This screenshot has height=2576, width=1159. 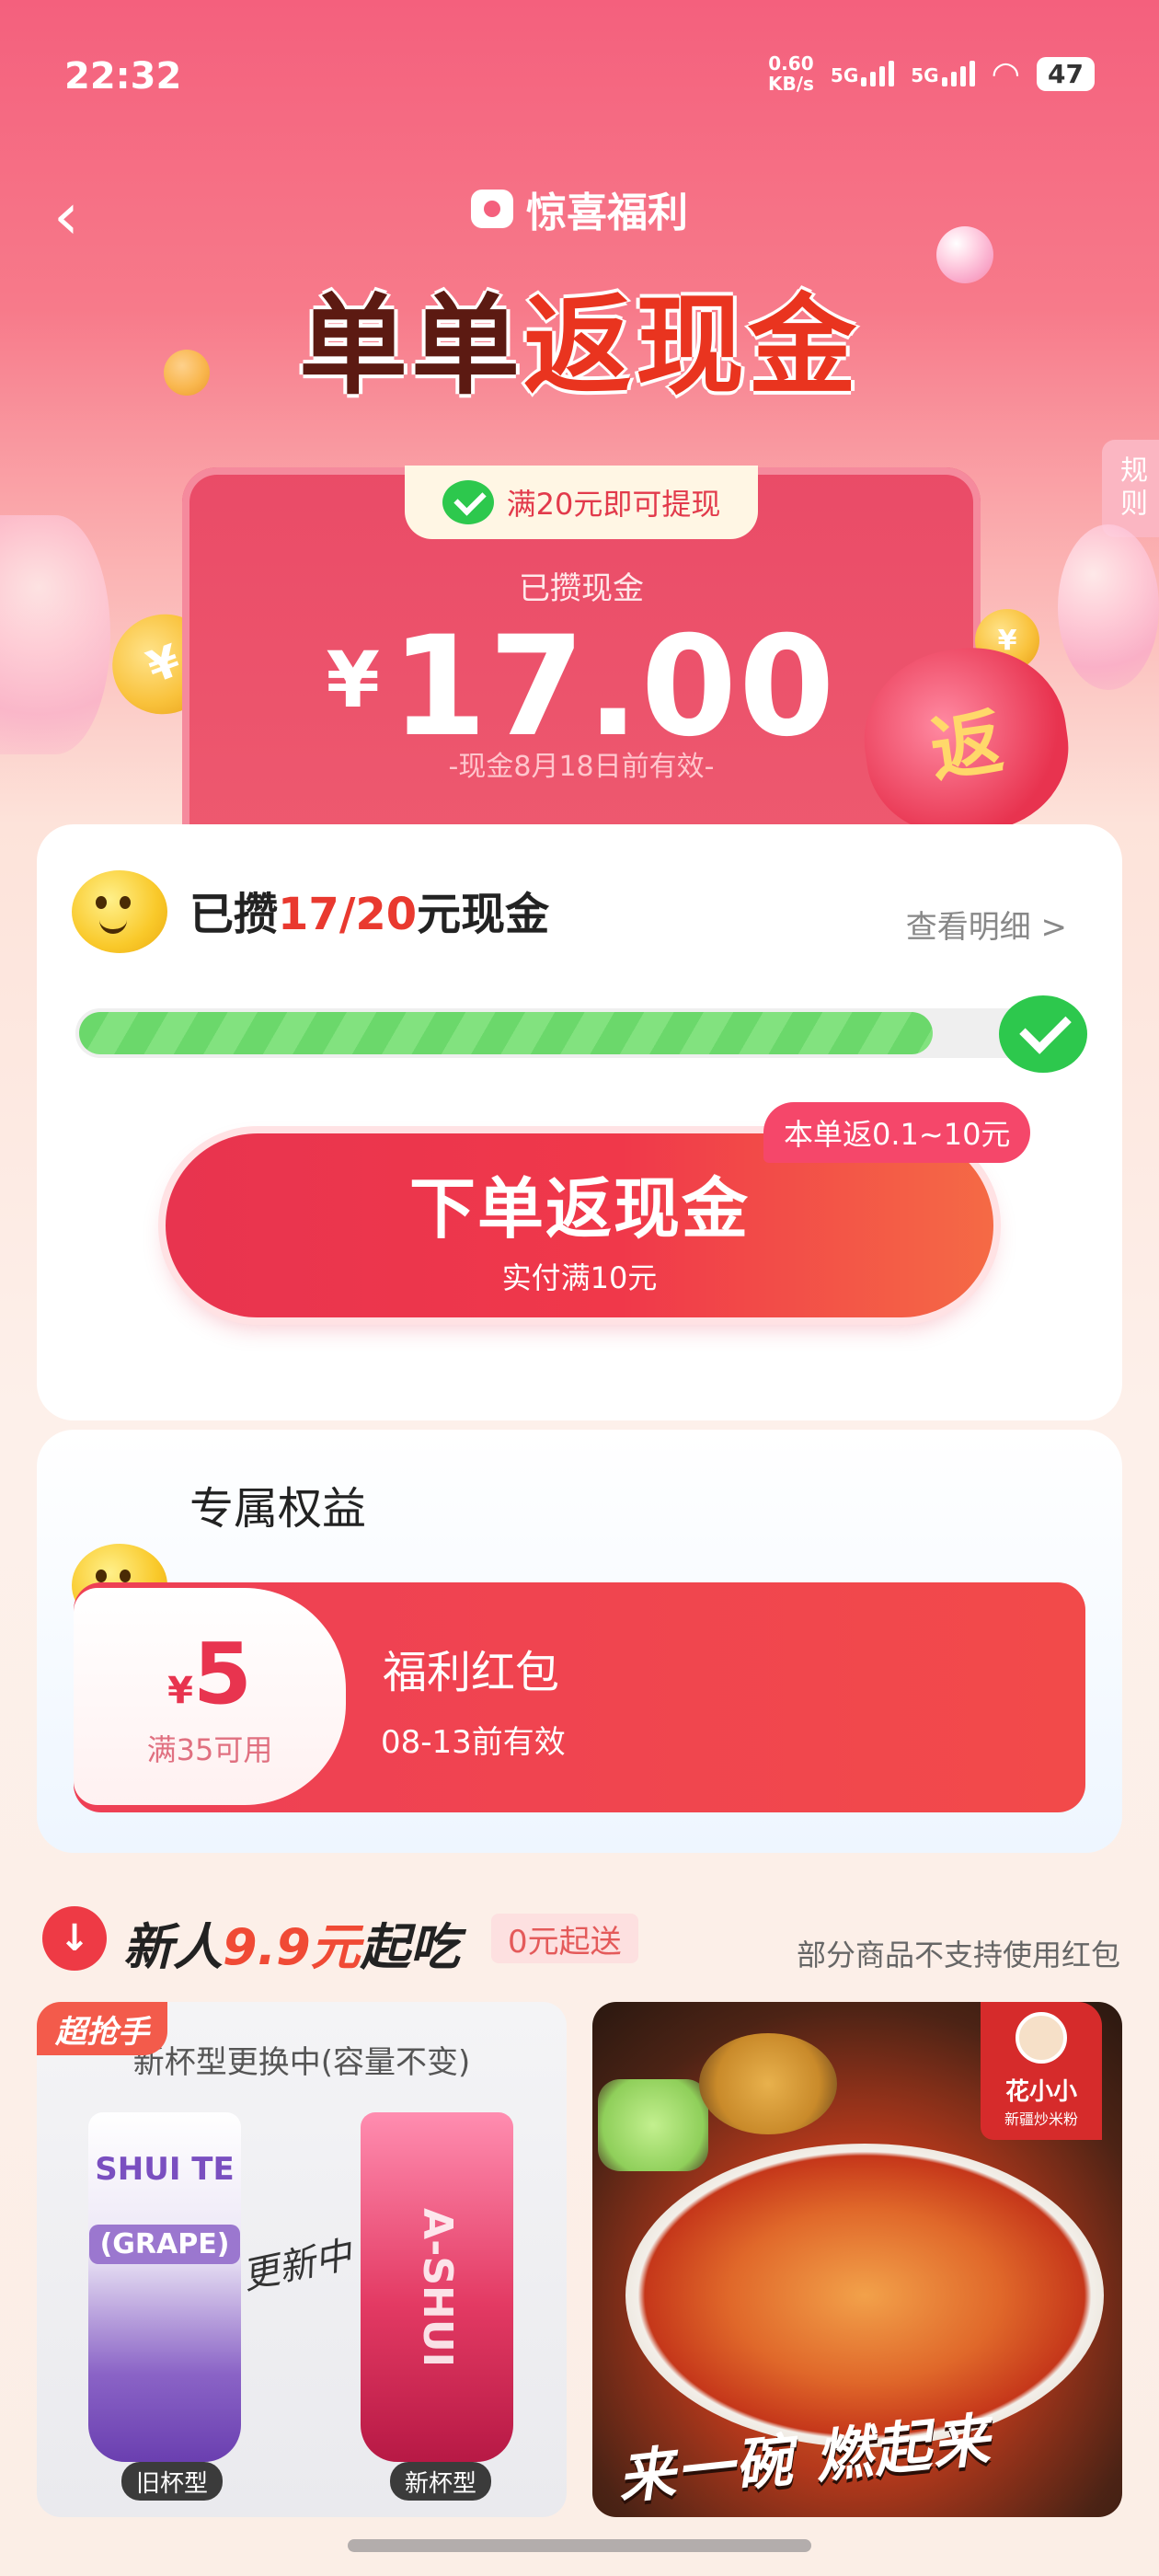 What do you see at coordinates (564, 1938) in the screenshot?
I see `free-delivery-tag: 0元起送` at bounding box center [564, 1938].